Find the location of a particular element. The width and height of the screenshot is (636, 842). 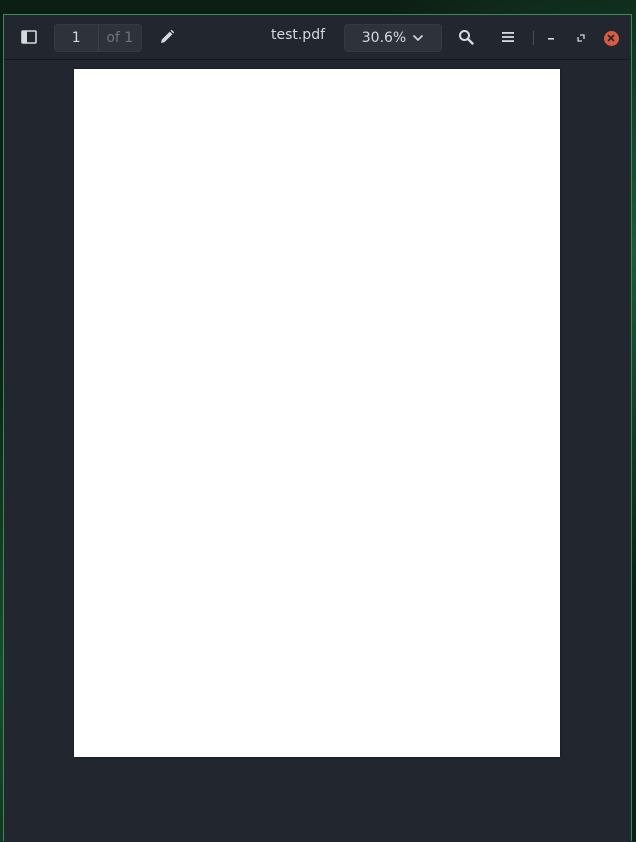

close-icon is located at coordinates (611, 38).